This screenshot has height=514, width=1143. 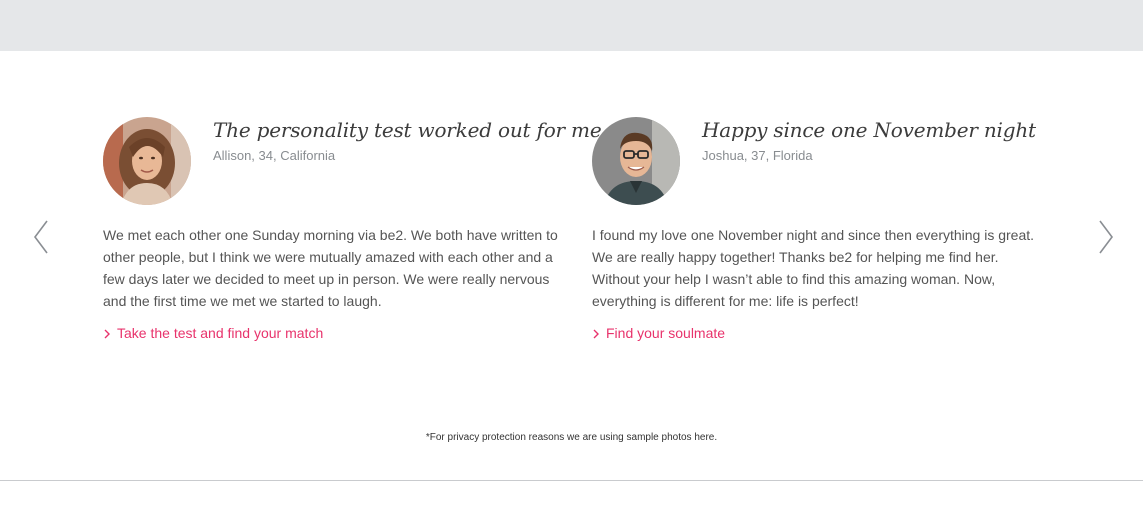 I want to click on take-test-link: Take the test and find your match, so click(x=213, y=333).